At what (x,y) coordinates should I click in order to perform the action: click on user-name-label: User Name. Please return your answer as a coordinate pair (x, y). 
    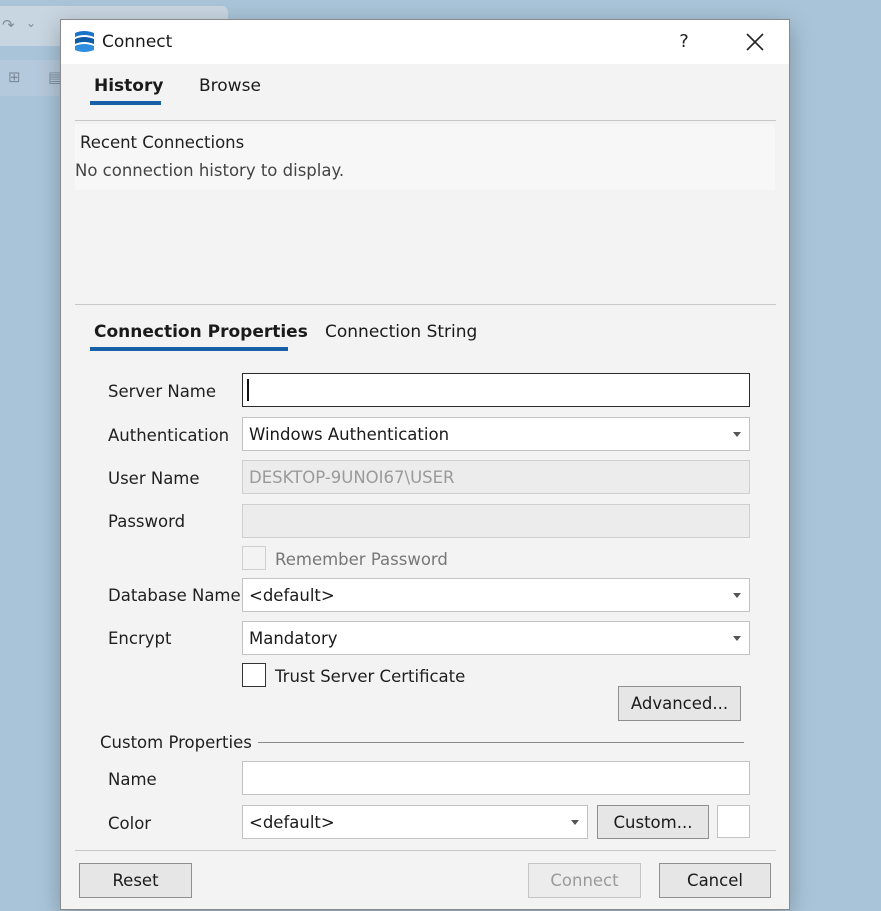
    Looking at the image, I should click on (154, 478).